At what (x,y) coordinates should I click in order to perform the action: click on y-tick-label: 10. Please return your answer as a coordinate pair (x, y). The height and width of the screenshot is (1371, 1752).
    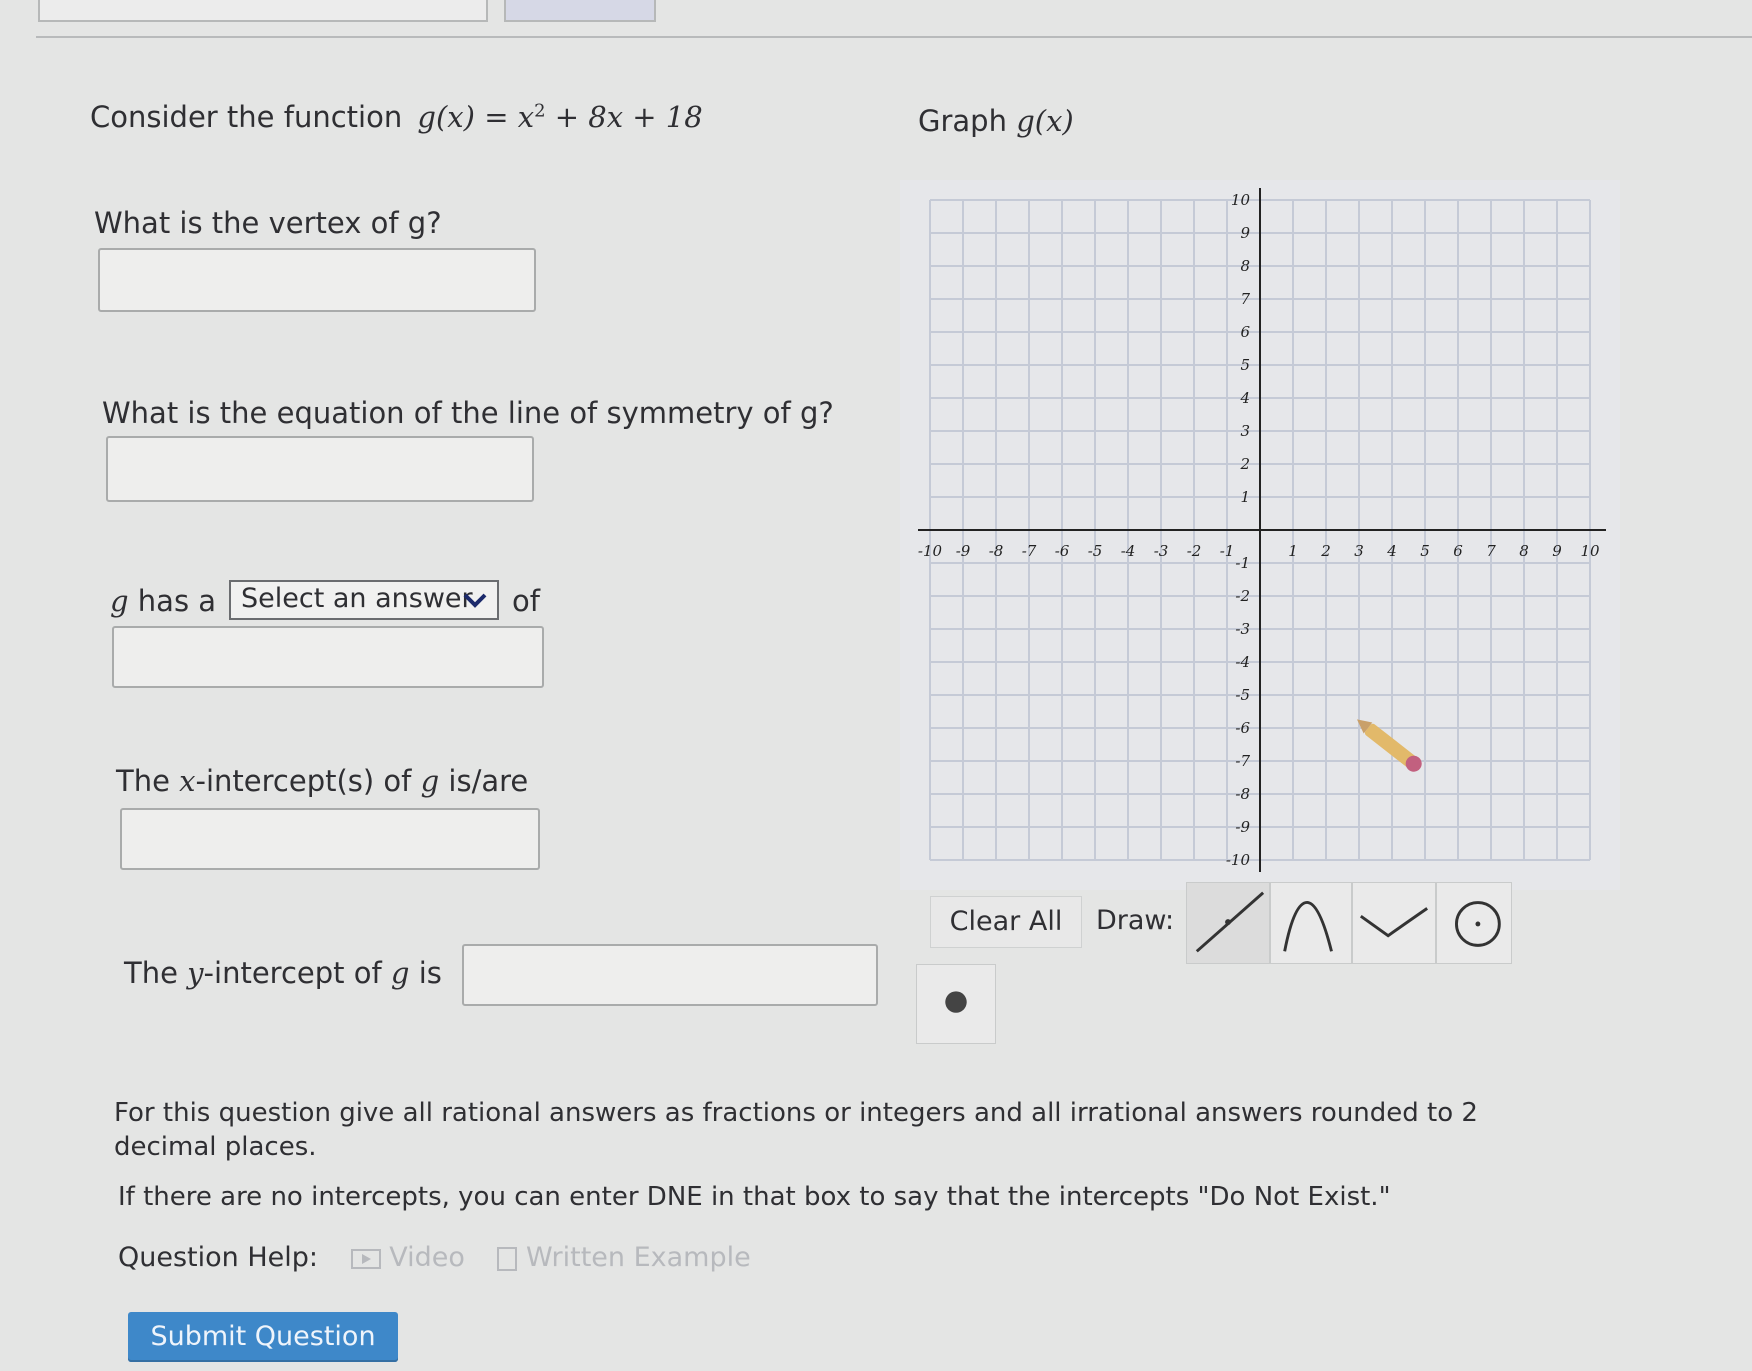
    Looking at the image, I should click on (1241, 200).